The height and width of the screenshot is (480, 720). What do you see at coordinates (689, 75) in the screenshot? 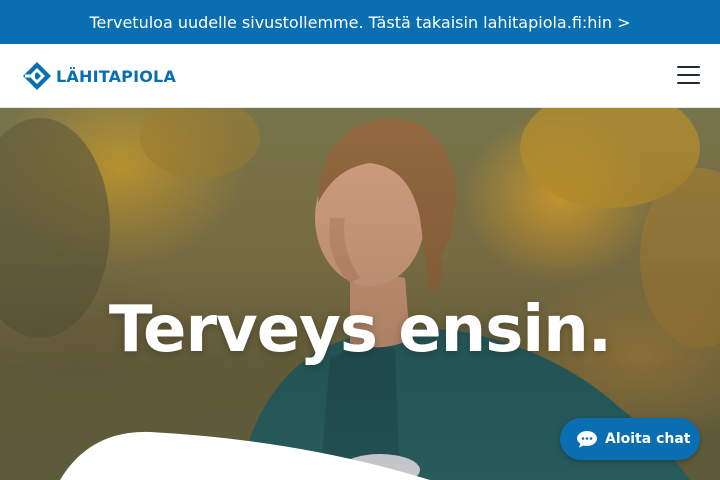
I see `menu-button` at bounding box center [689, 75].